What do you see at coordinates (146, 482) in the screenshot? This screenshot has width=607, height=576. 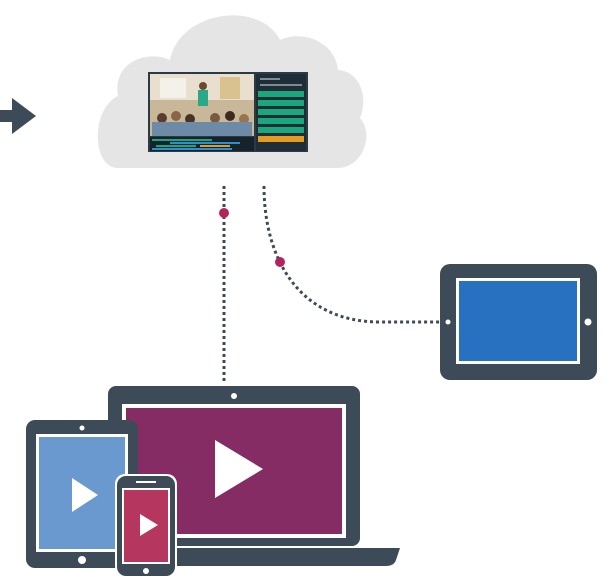 I see `speaker-slot` at bounding box center [146, 482].